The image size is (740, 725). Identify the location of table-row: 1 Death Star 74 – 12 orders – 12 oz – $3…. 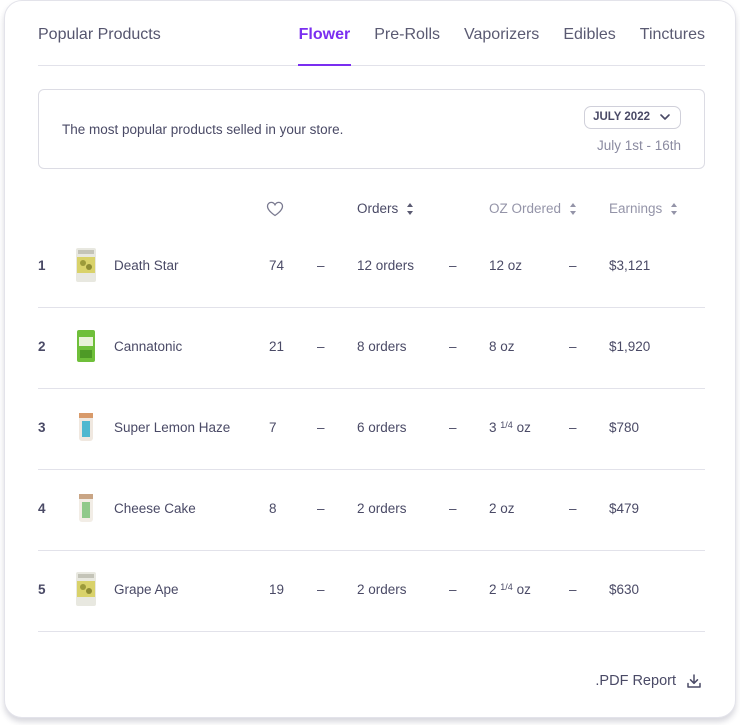
(371, 267).